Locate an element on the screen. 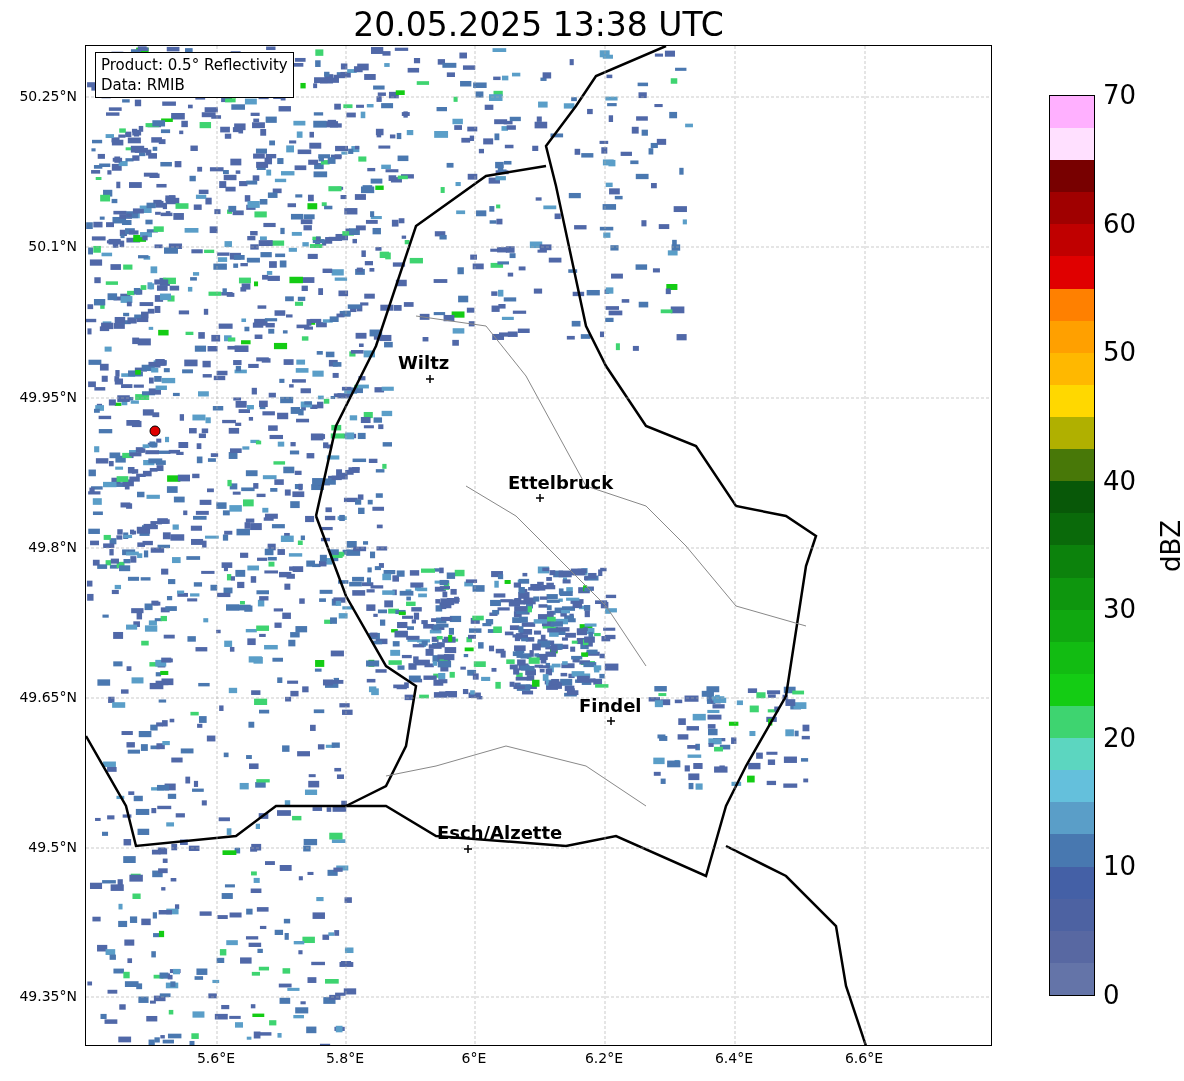 The image size is (1184, 1081). scale-tick-label: 10 is located at coordinates (1120, 866).